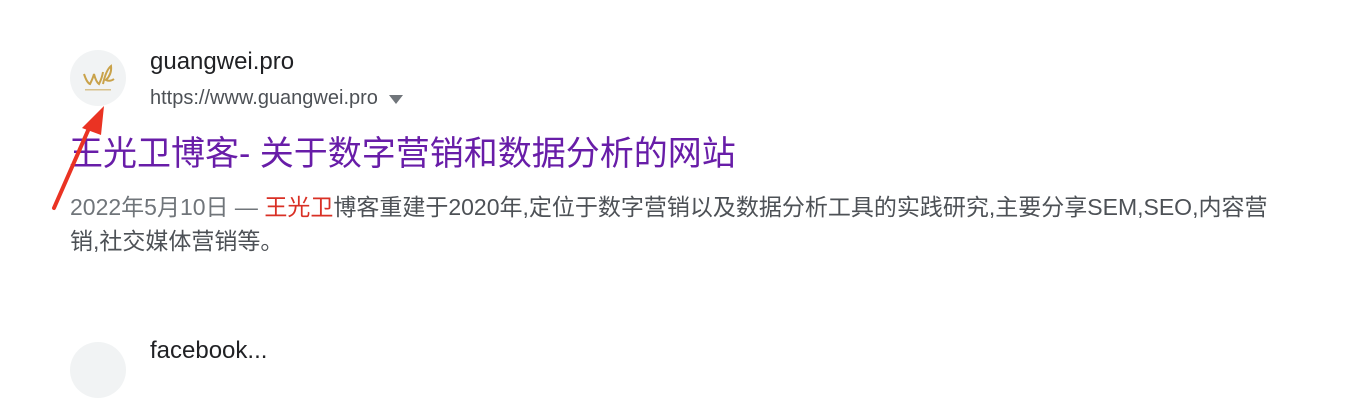 The height and width of the screenshot is (398, 1346). Describe the element at coordinates (98, 370) in the screenshot. I see `next-site-favicon-icon` at that location.